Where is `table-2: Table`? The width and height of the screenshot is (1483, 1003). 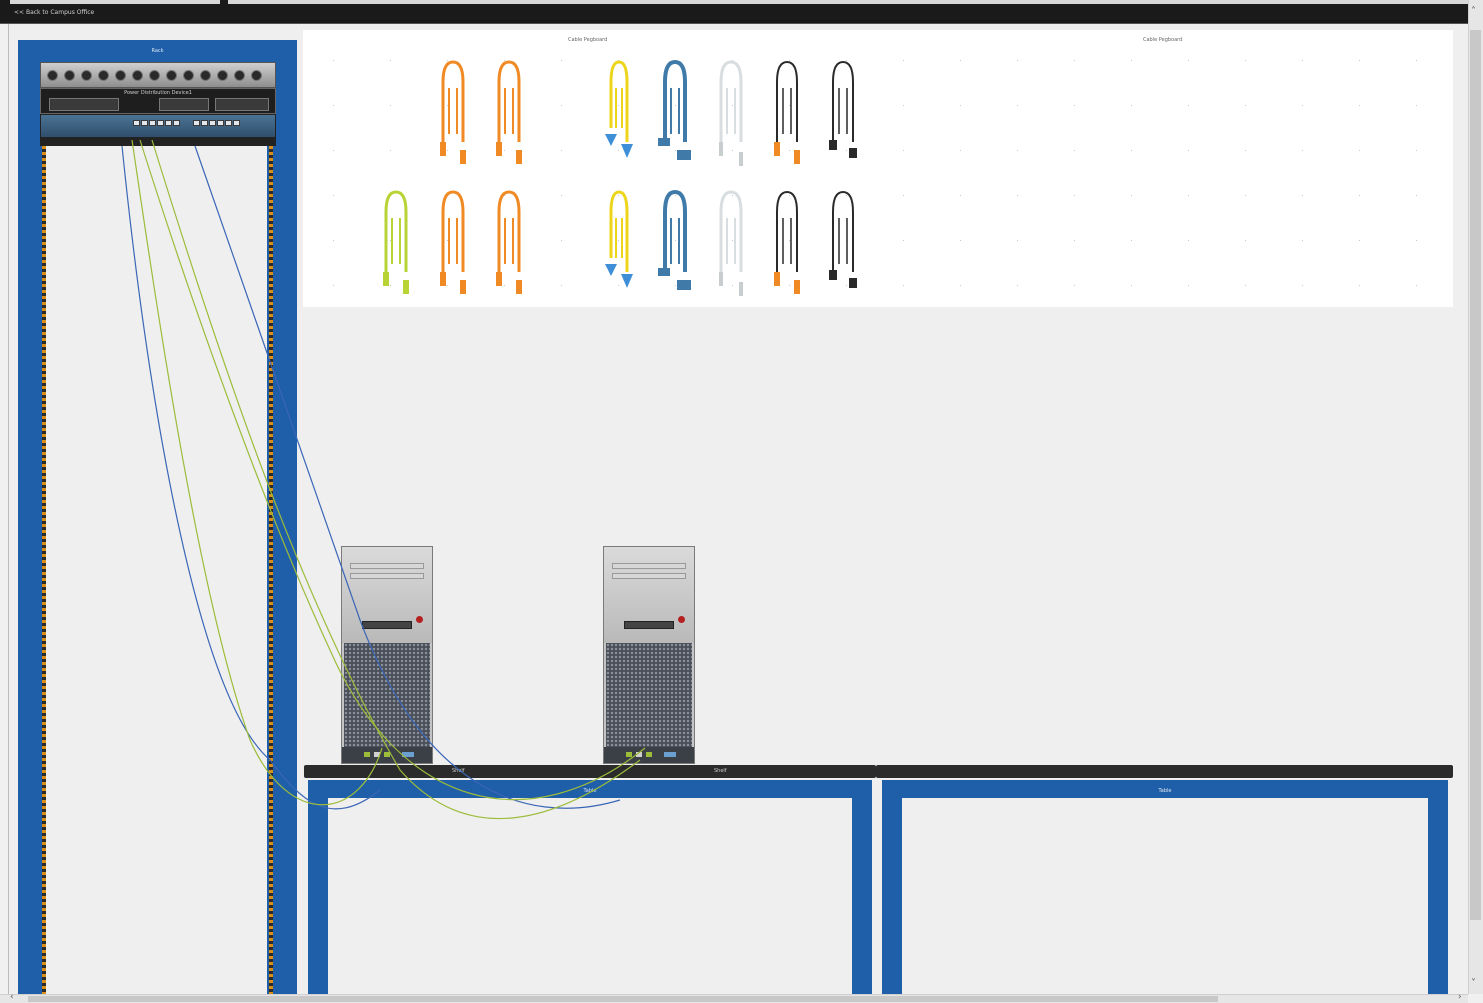
table-2: Table is located at coordinates (1165, 887).